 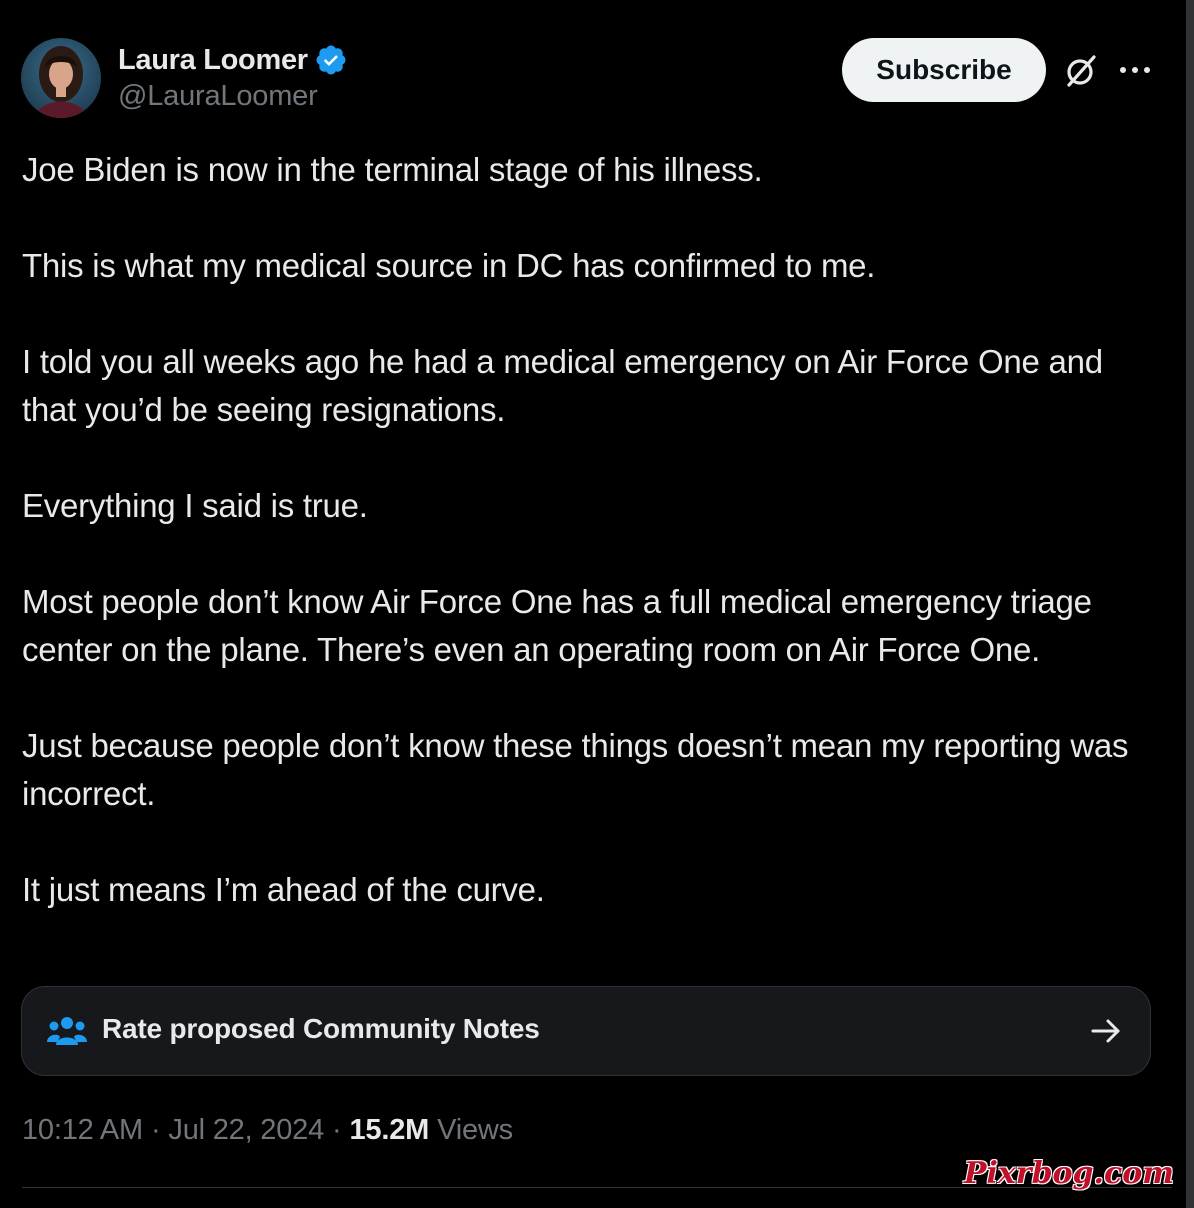 What do you see at coordinates (1081, 71) in the screenshot?
I see `grok-icon` at bounding box center [1081, 71].